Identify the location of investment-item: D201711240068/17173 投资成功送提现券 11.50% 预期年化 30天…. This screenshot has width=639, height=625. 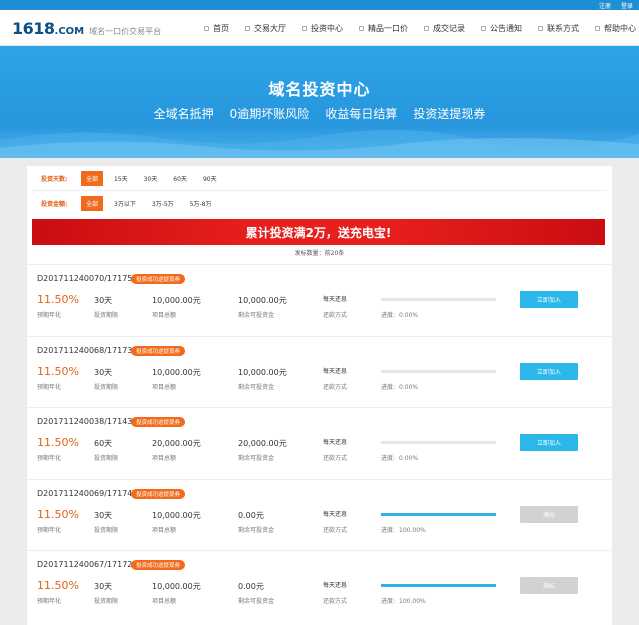
(319, 371).